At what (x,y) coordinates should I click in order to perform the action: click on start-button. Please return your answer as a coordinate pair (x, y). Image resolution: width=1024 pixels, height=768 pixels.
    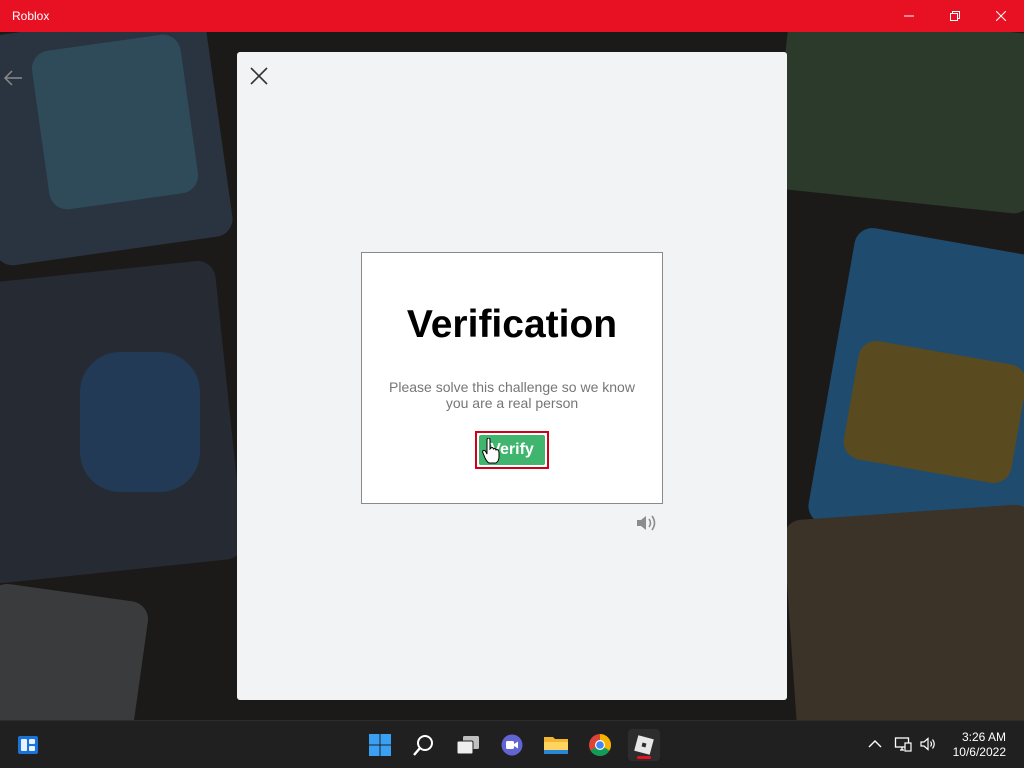
    Looking at the image, I should click on (380, 745).